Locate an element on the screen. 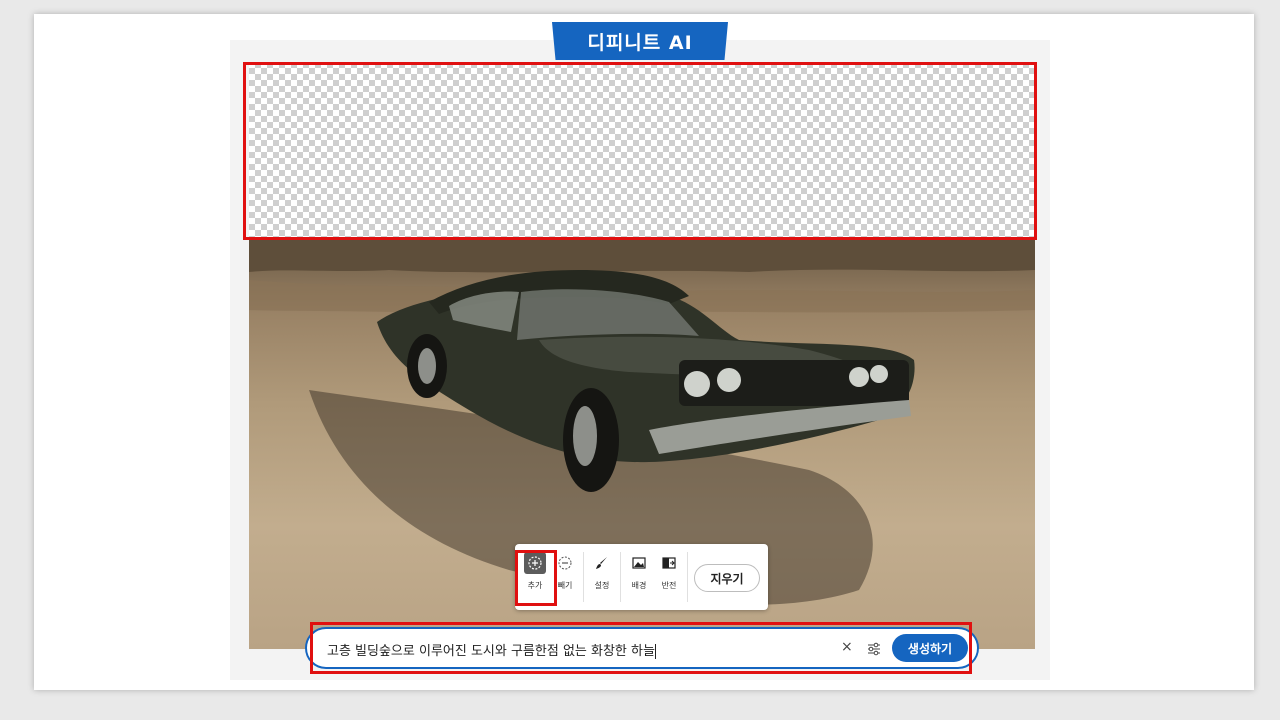 The image size is (1280, 720). background-icon is located at coordinates (639, 563).